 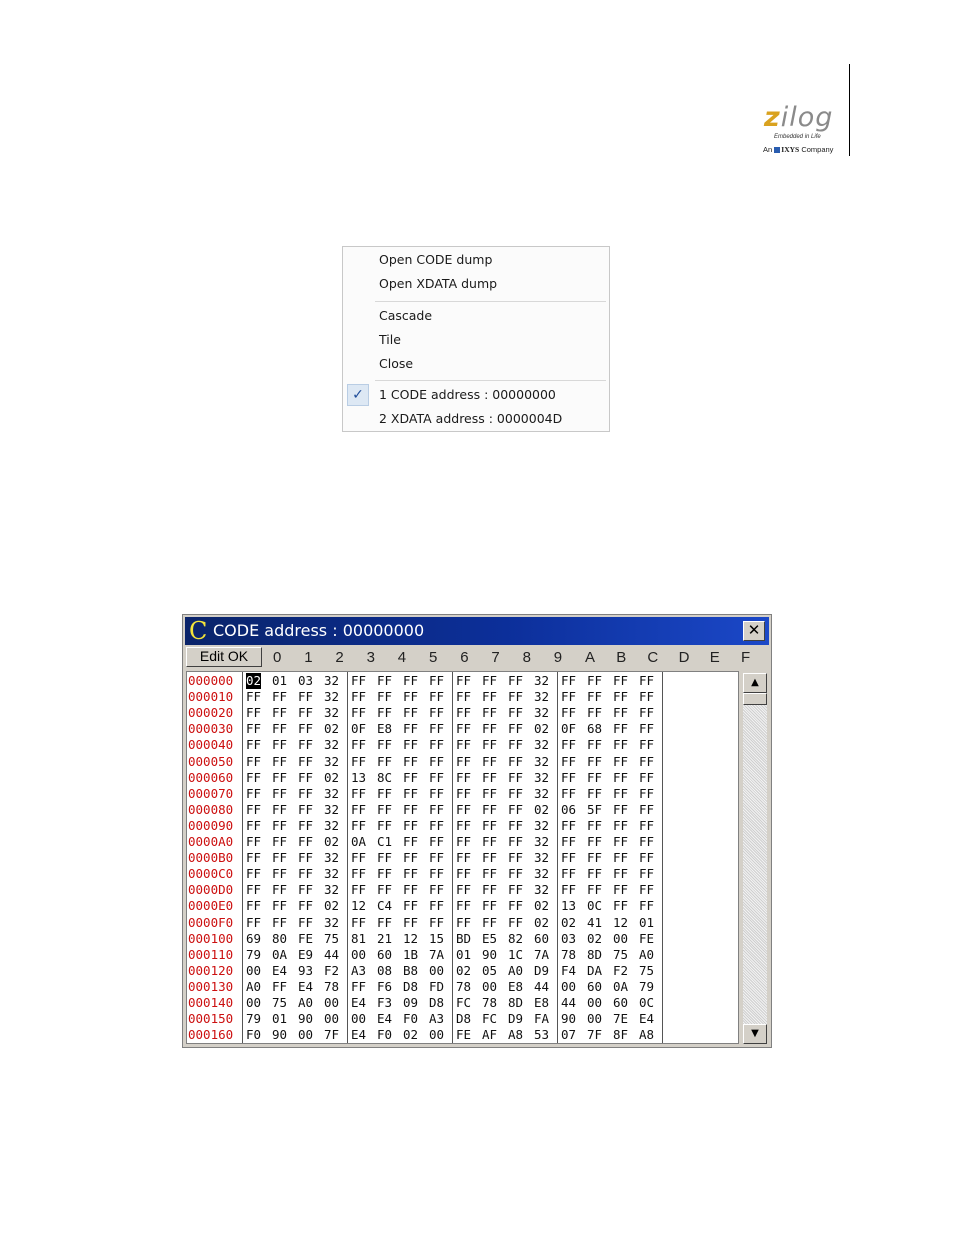 What do you see at coordinates (384, 1003) in the screenshot?
I see `byte-cell: F3` at bounding box center [384, 1003].